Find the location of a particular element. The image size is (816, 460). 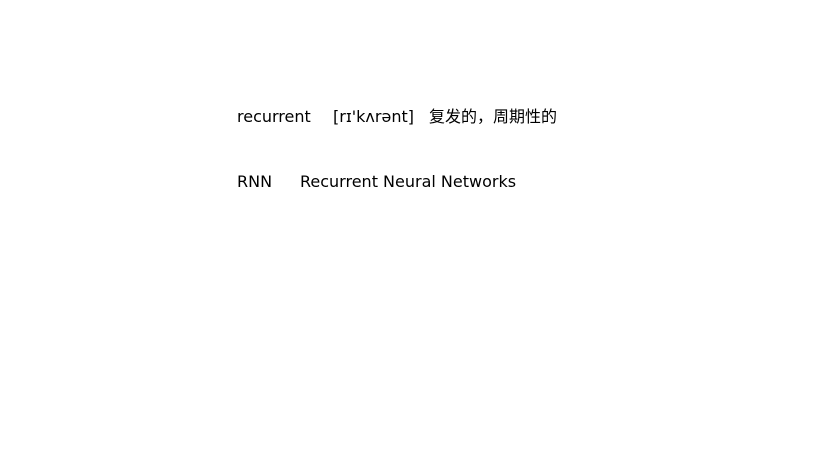

entry-term: RNN is located at coordinates (255, 181).